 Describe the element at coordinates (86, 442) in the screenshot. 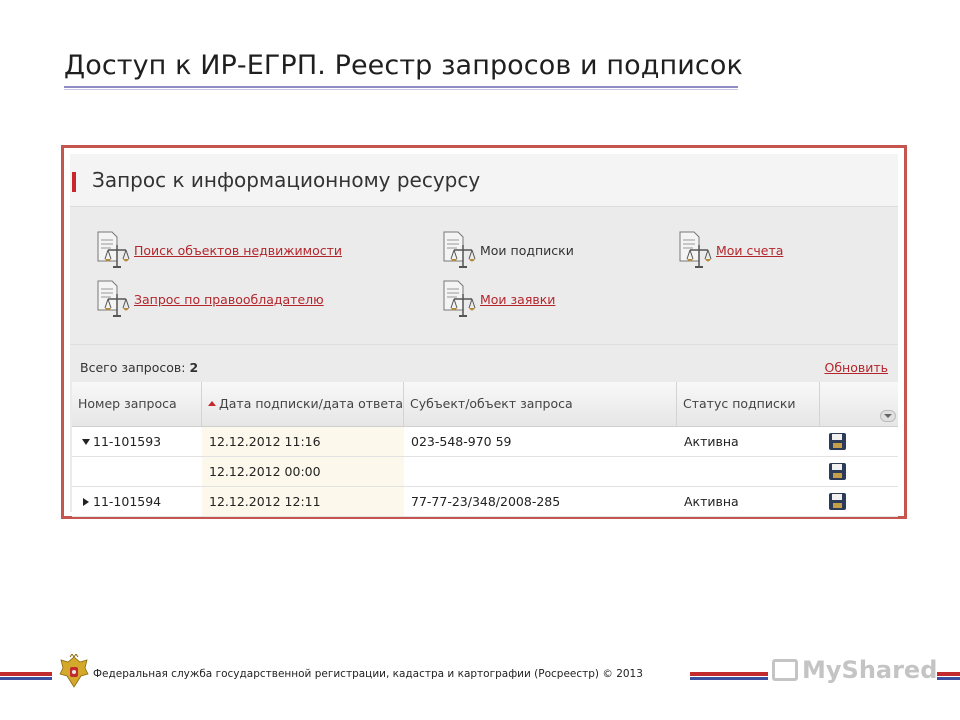

I see `collapse-triangle-icon` at that location.